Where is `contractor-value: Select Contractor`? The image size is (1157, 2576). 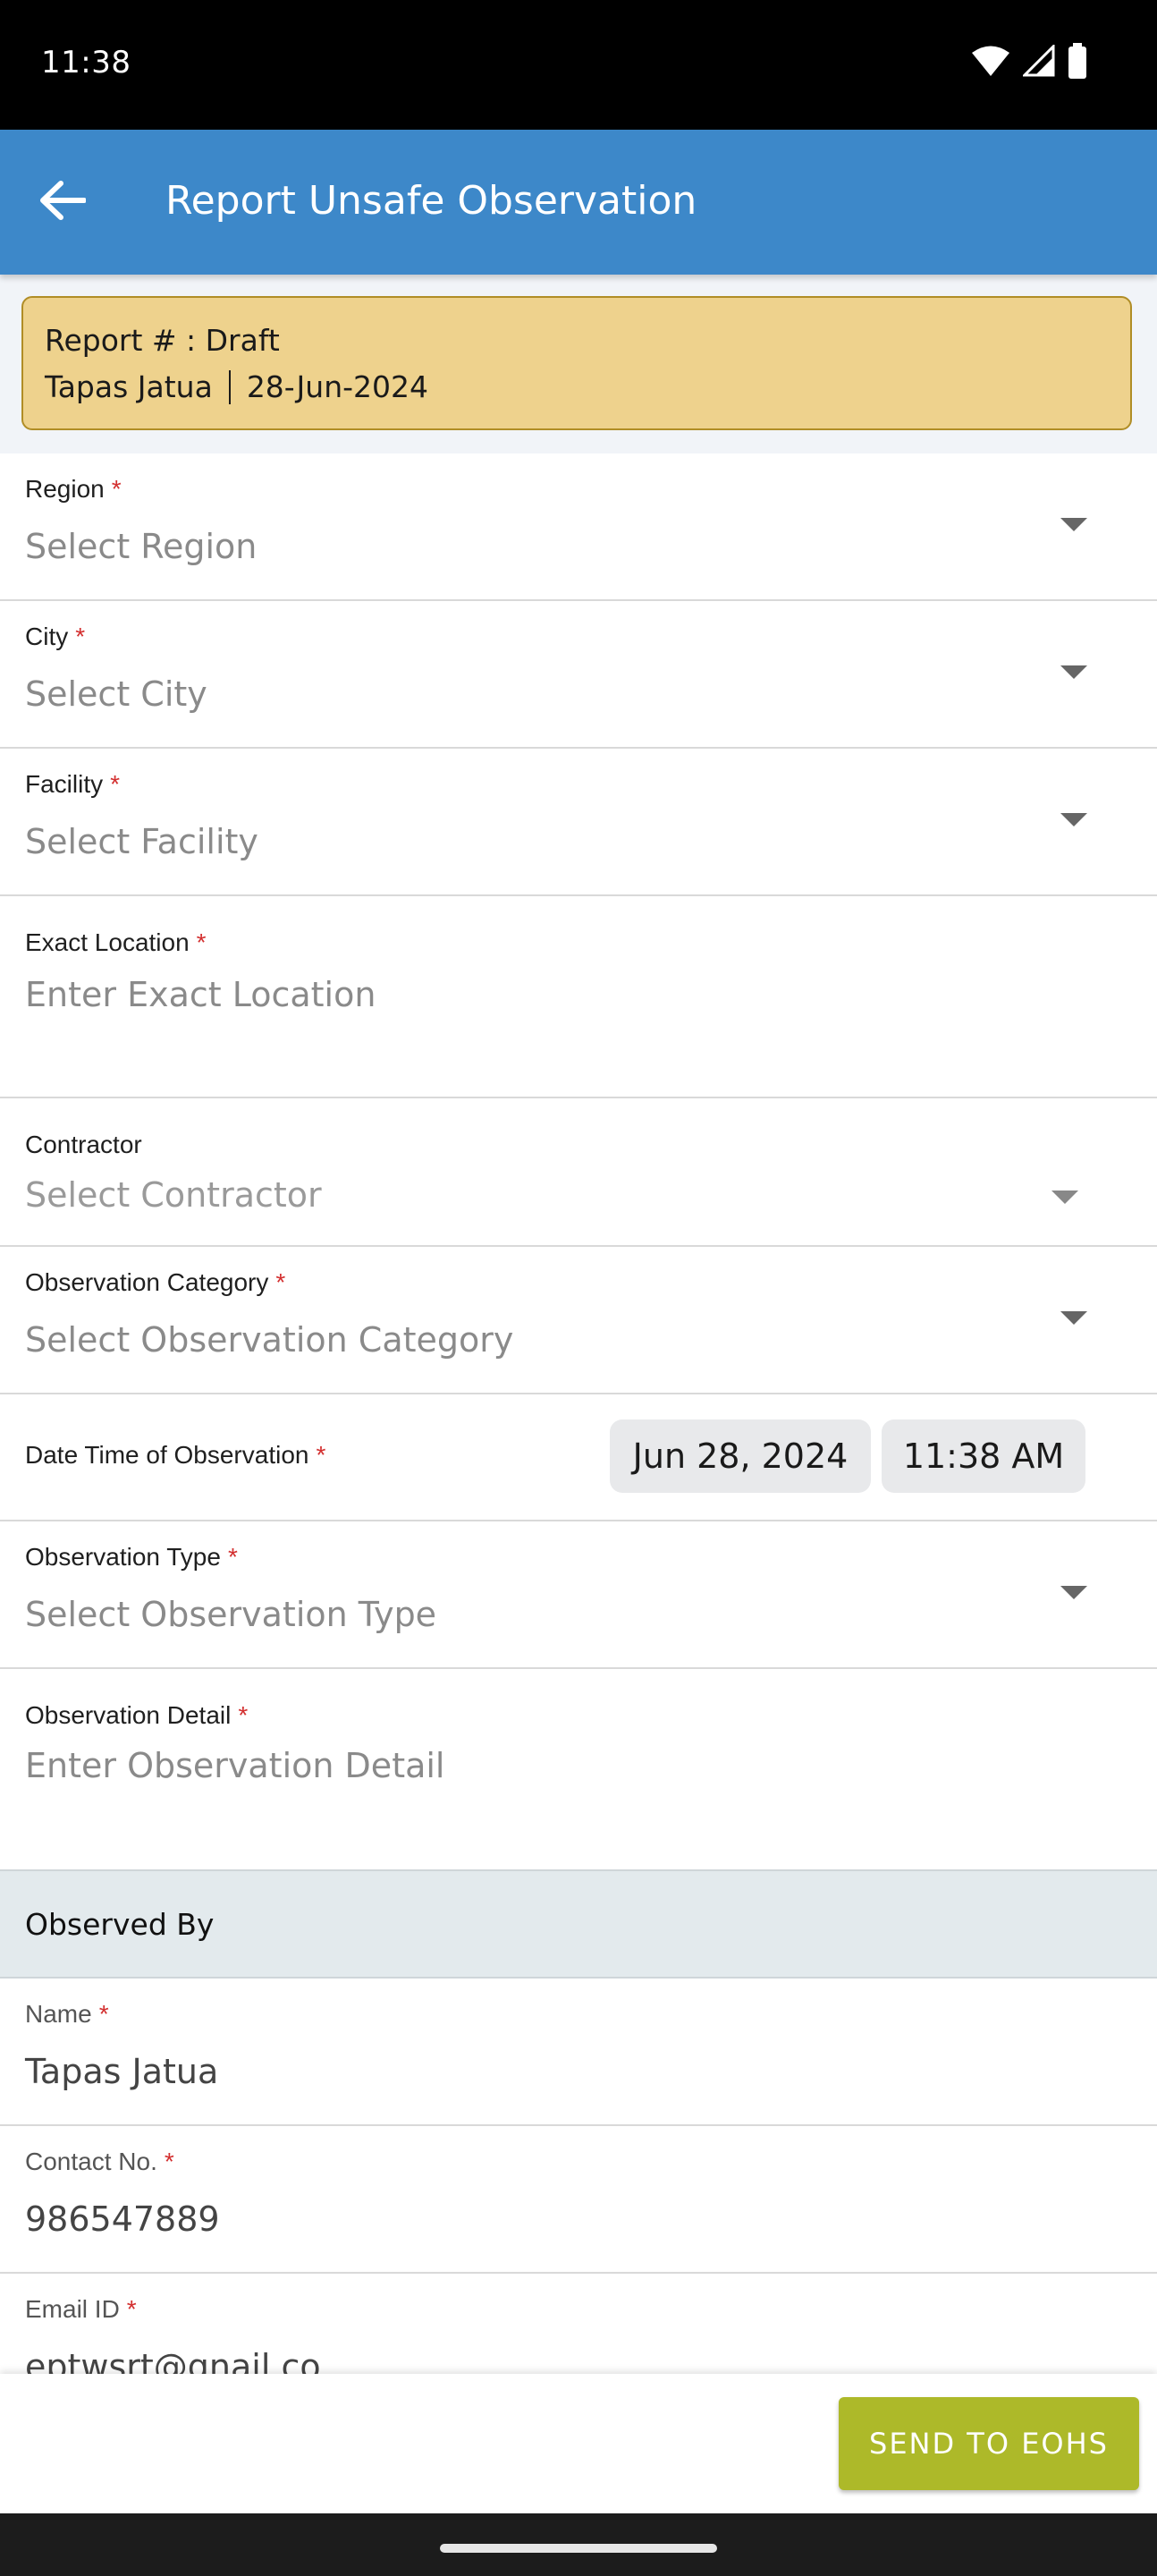
contractor-value: Select Contractor is located at coordinates (173, 1195).